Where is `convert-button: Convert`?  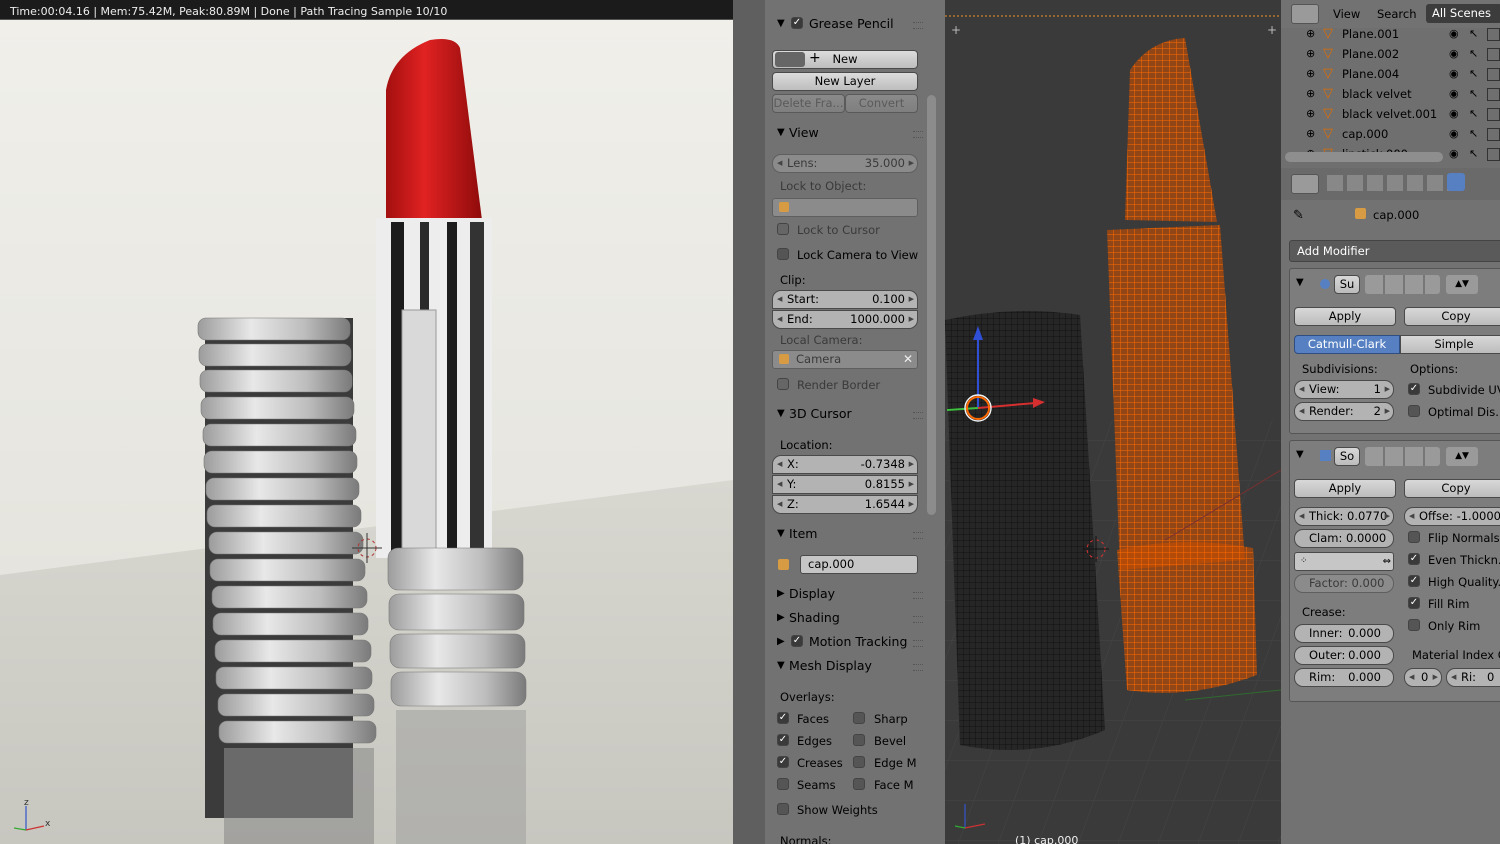
convert-button: Convert is located at coordinates (881, 103).